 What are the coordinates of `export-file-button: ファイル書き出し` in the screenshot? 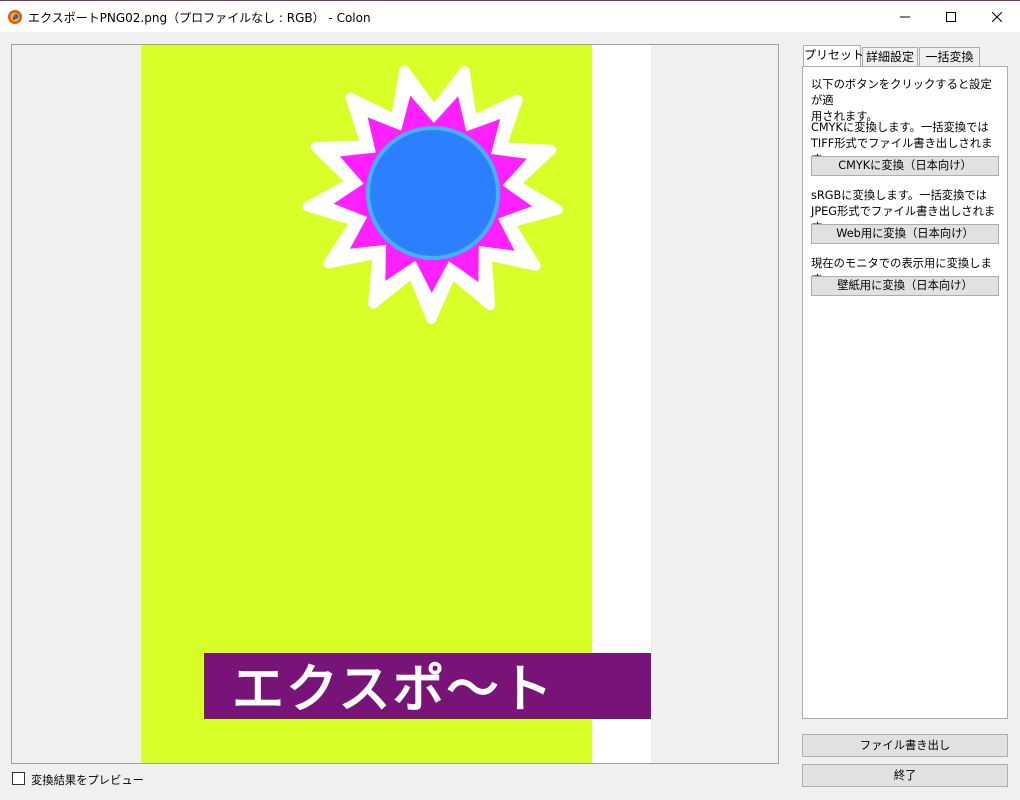 It's located at (905, 745).